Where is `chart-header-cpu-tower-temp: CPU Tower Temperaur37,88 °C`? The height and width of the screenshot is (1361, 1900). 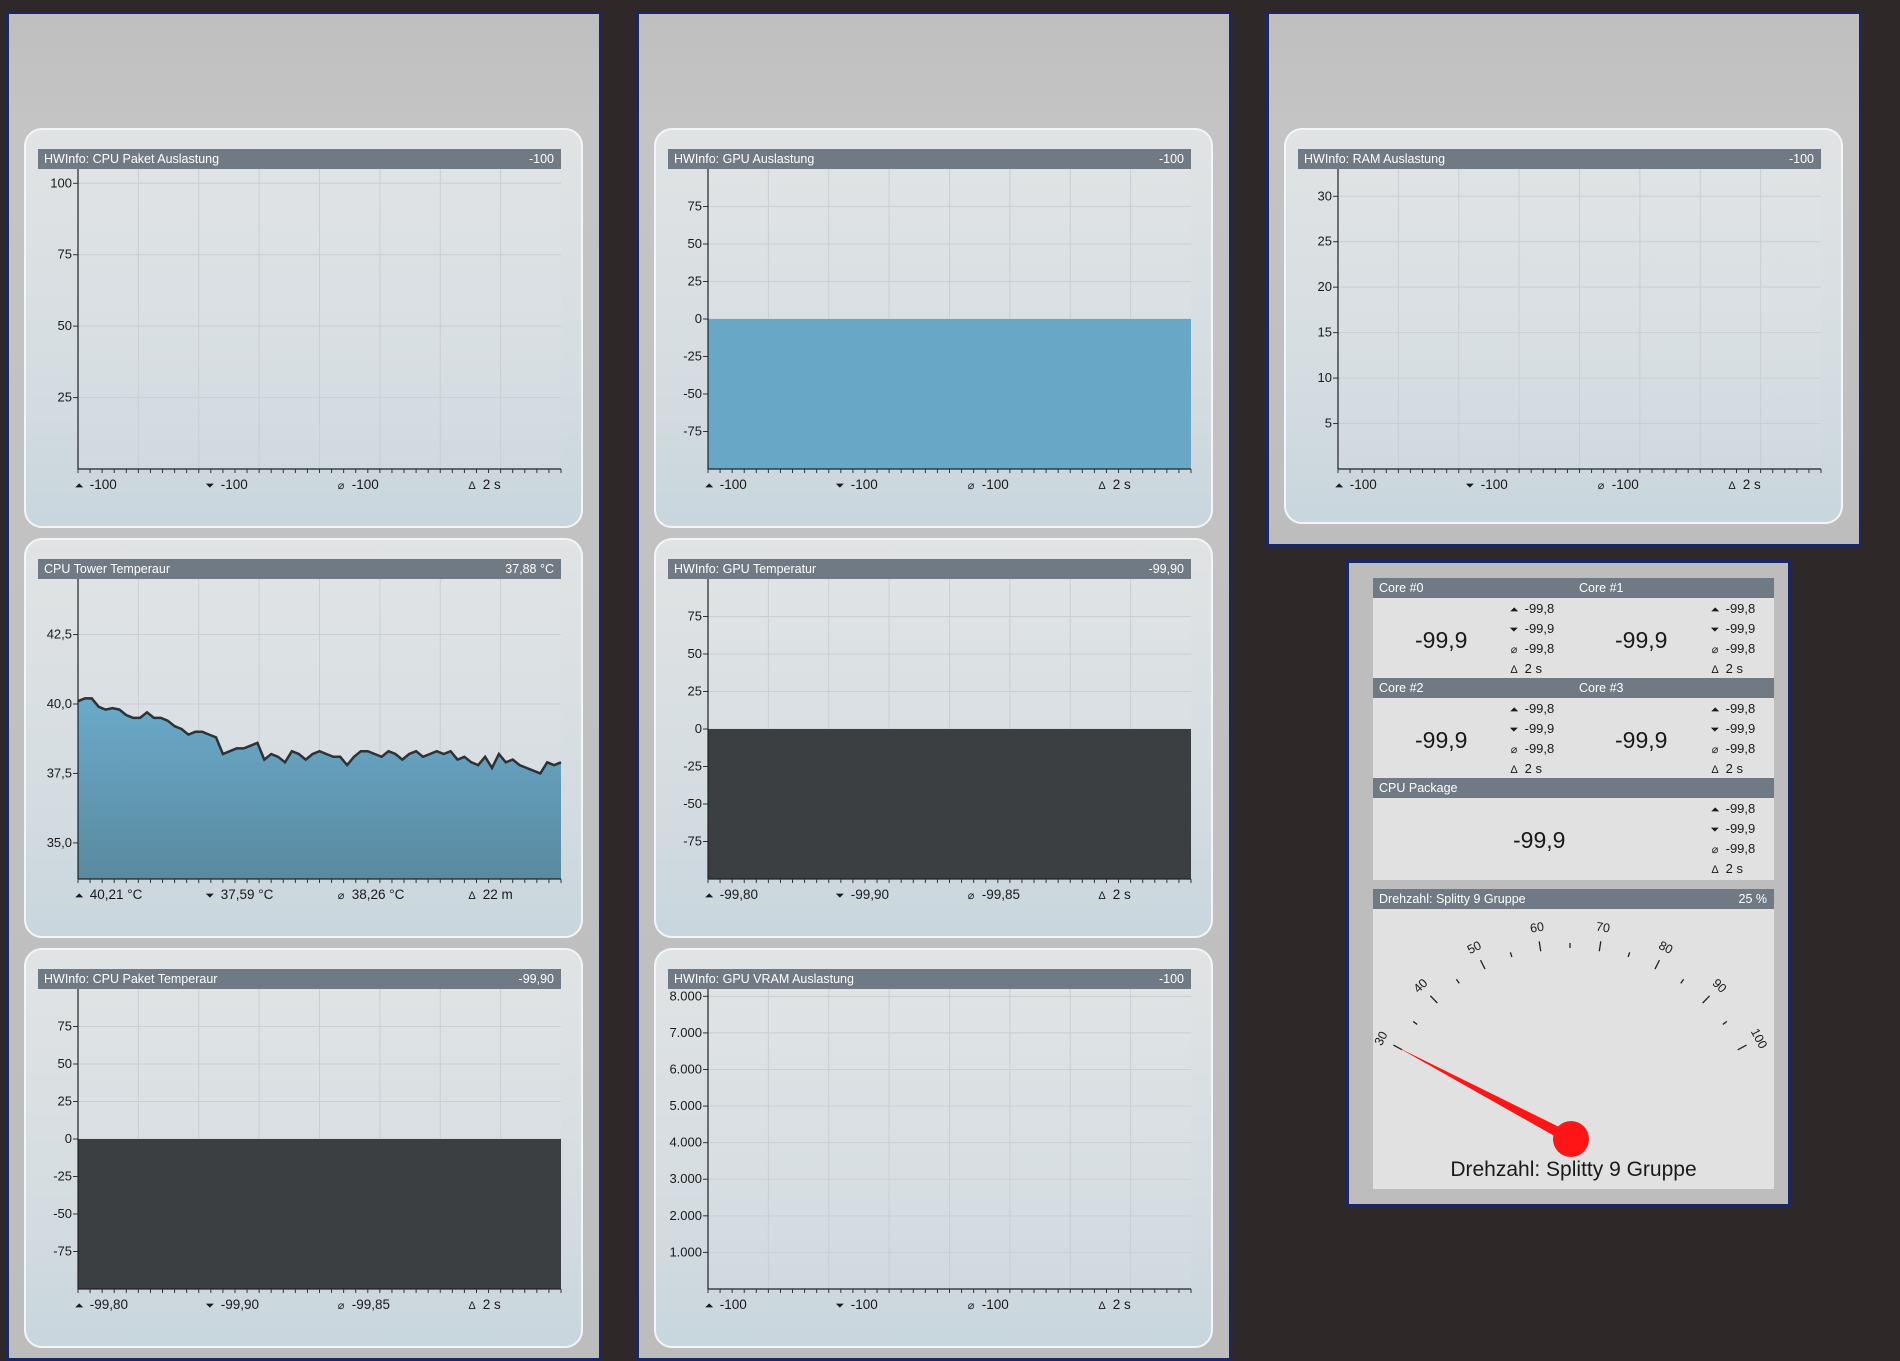 chart-header-cpu-tower-temp: CPU Tower Temperaur37,88 °C is located at coordinates (299, 569).